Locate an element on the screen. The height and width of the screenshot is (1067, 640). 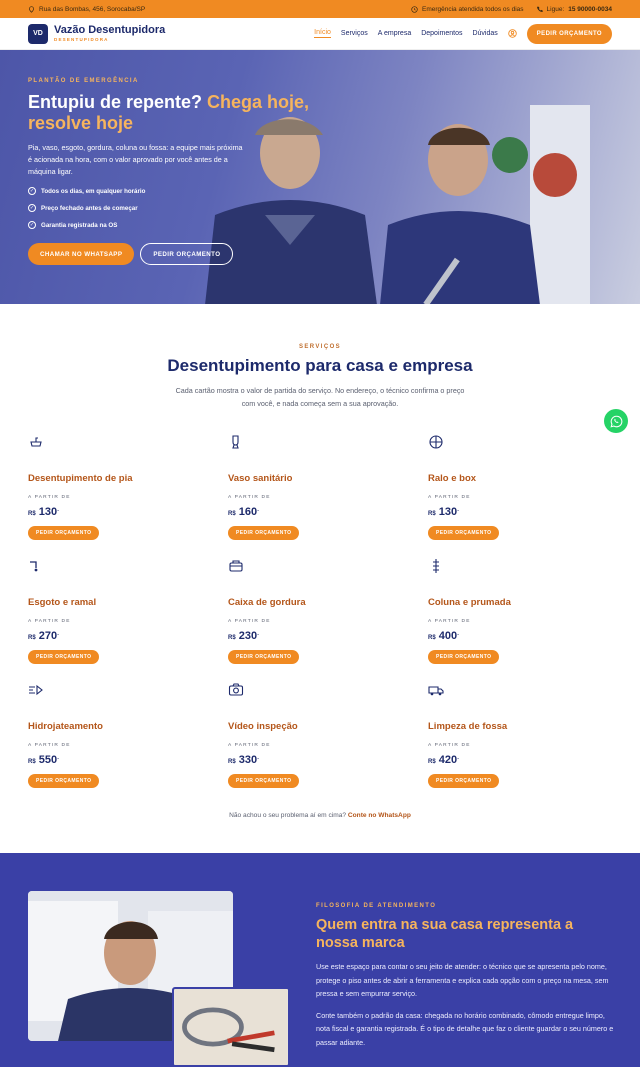
check-text: Garantia registrada na OS is located at coordinates (79, 225).